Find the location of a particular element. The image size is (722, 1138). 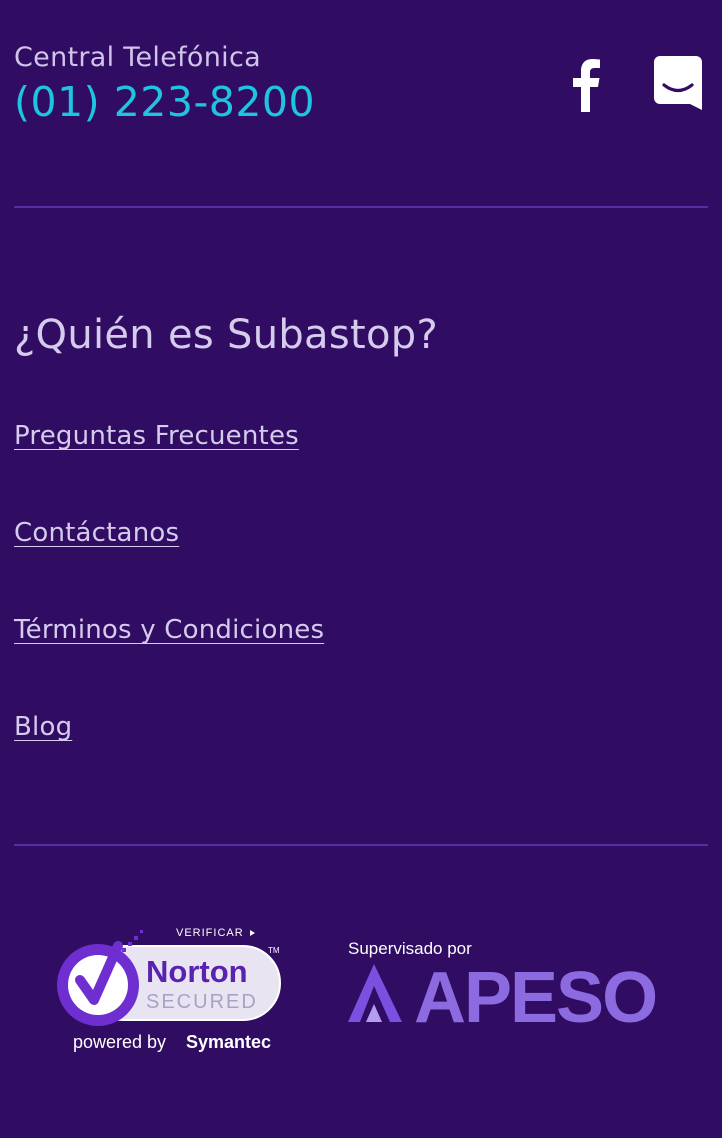

apeso-brand: APESO is located at coordinates (535, 995).